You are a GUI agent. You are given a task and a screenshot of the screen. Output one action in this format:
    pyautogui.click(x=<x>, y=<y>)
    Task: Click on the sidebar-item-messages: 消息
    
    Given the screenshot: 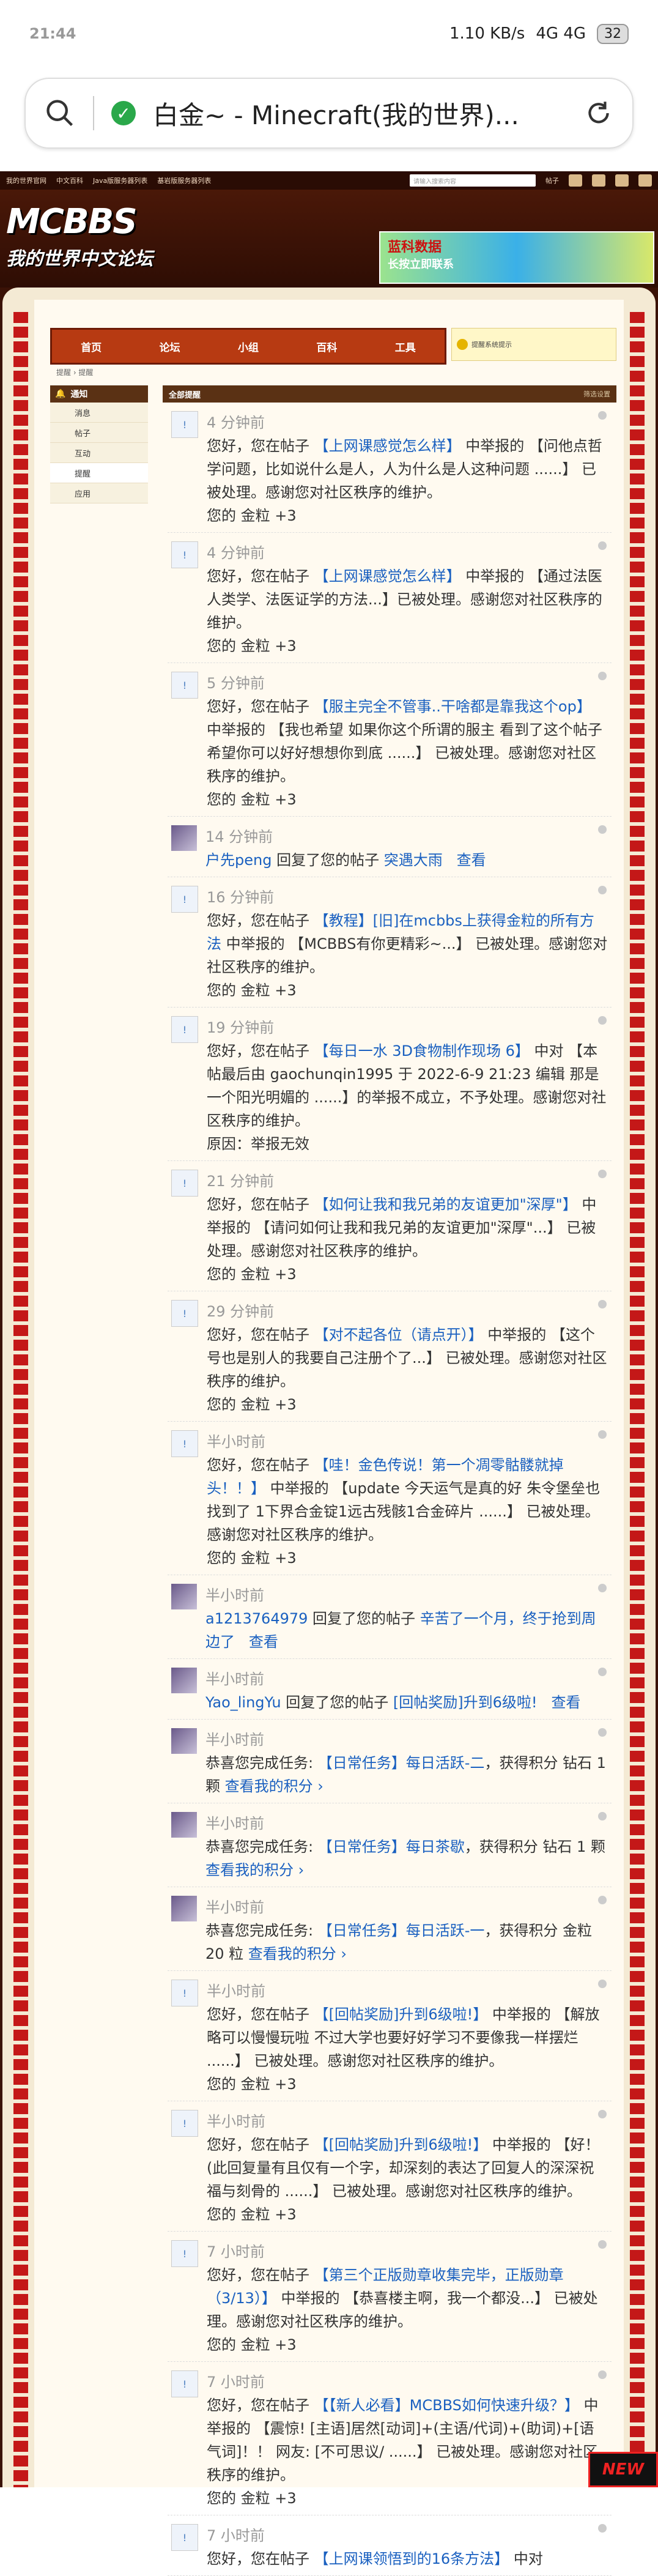 What is the action you would take?
    pyautogui.click(x=99, y=413)
    